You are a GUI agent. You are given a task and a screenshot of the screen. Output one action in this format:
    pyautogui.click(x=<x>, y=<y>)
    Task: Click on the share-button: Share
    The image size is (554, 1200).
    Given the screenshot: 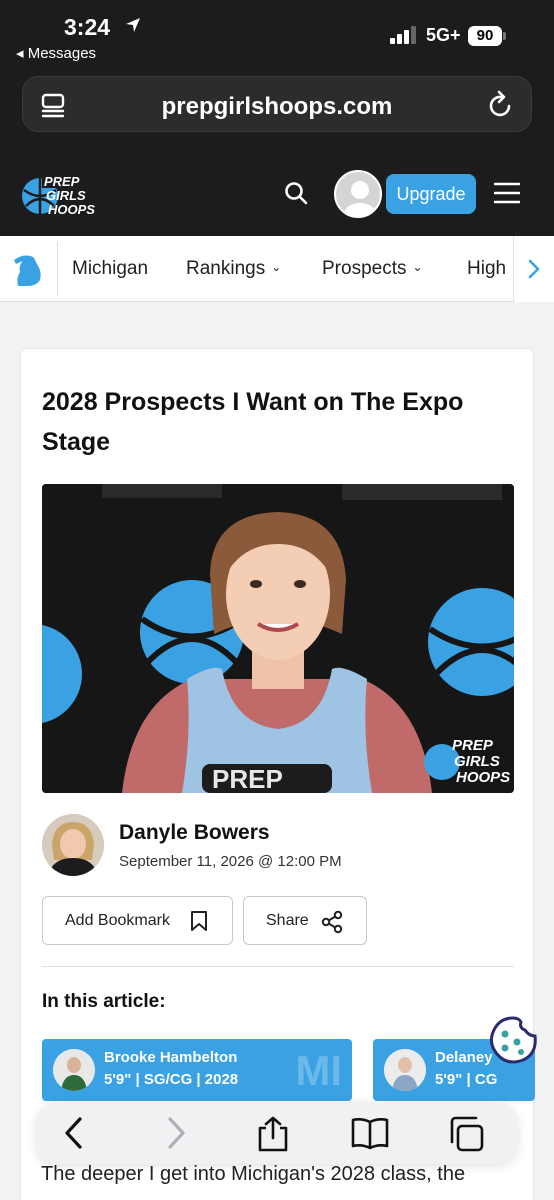 What is the action you would take?
    pyautogui.click(x=305, y=920)
    